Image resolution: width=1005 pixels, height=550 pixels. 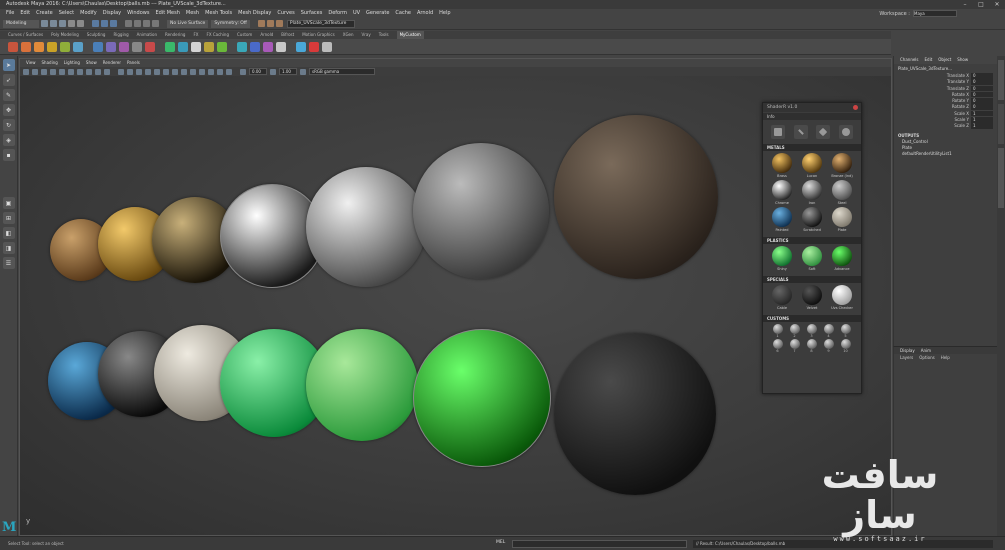 What do you see at coordinates (337, 13) in the screenshot?
I see `menu-deform: Deform` at bounding box center [337, 13].